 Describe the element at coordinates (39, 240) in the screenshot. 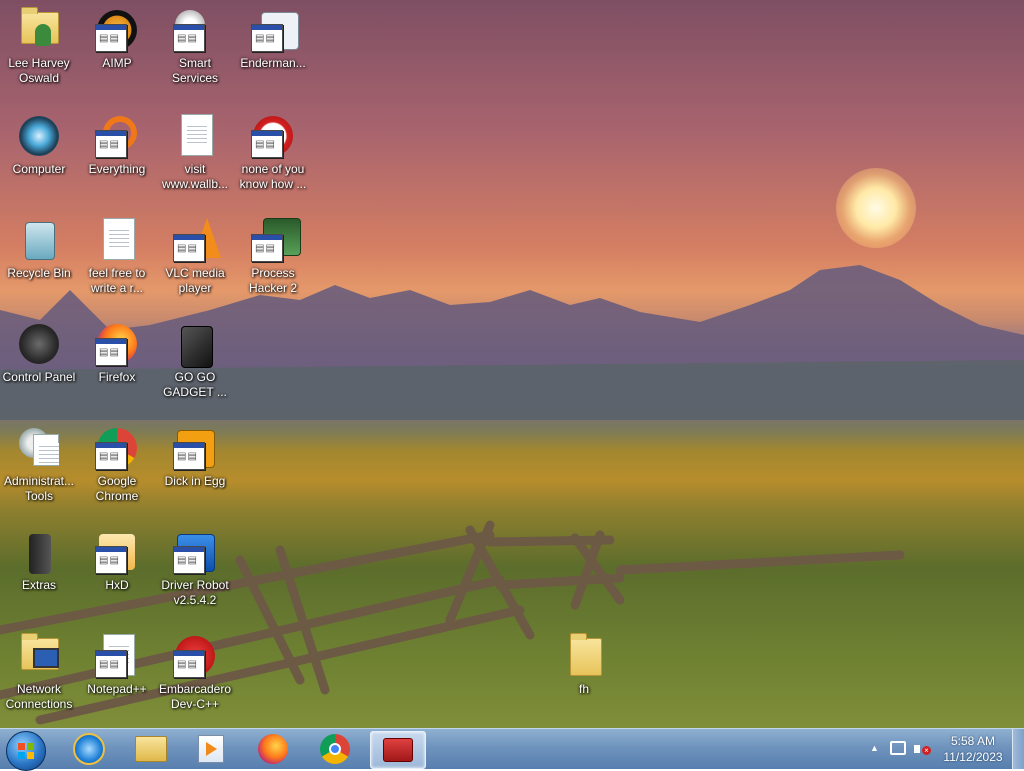

I see `recycle-bin-icon` at that location.